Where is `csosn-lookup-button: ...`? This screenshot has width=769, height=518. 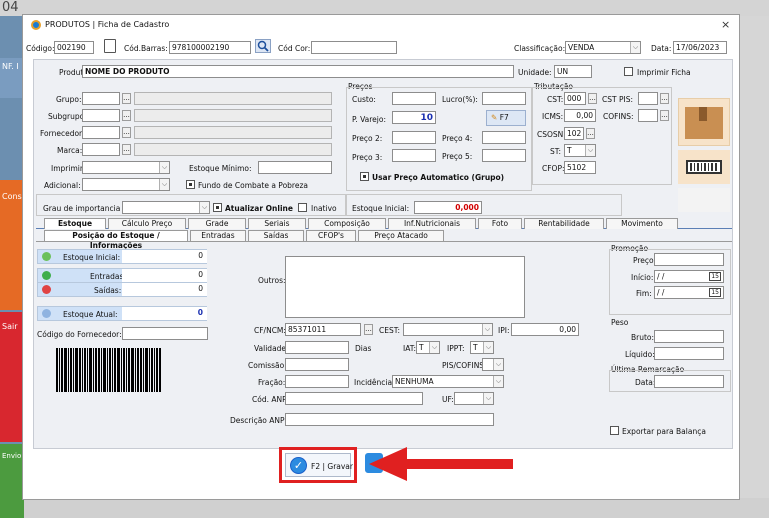
csosn-lookup-button: ... is located at coordinates (590, 133).